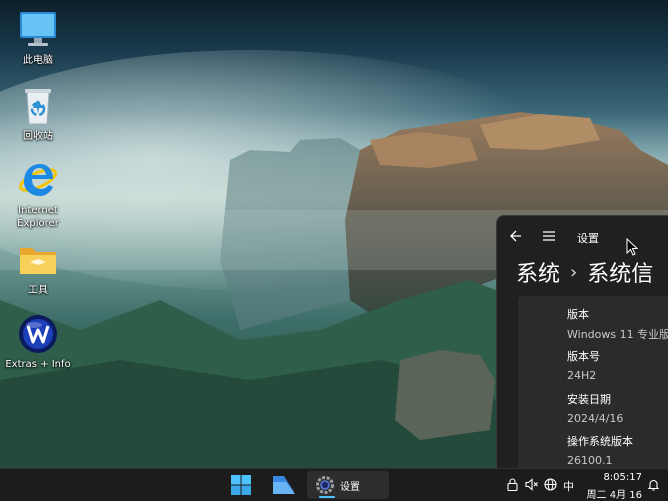 The image size is (668, 501). What do you see at coordinates (550, 484) in the screenshot?
I see `globe-network-icon` at bounding box center [550, 484].